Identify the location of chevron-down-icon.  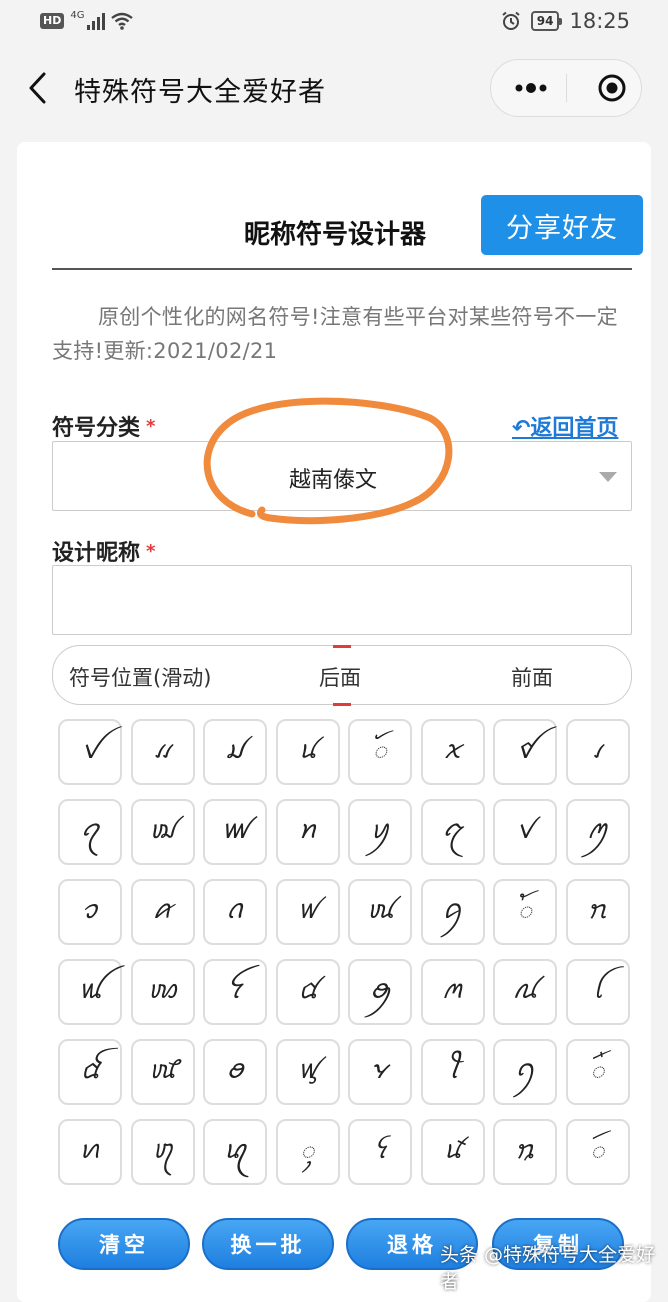
(608, 477).